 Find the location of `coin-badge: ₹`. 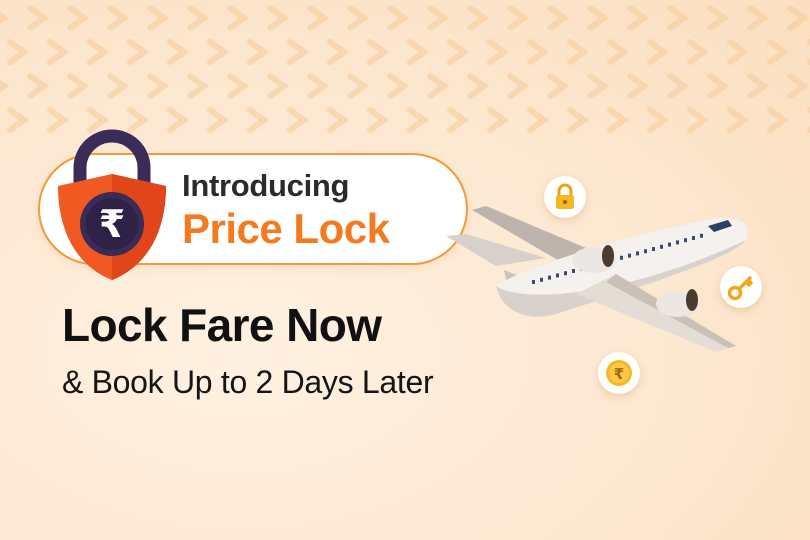

coin-badge: ₹ is located at coordinates (619, 373).